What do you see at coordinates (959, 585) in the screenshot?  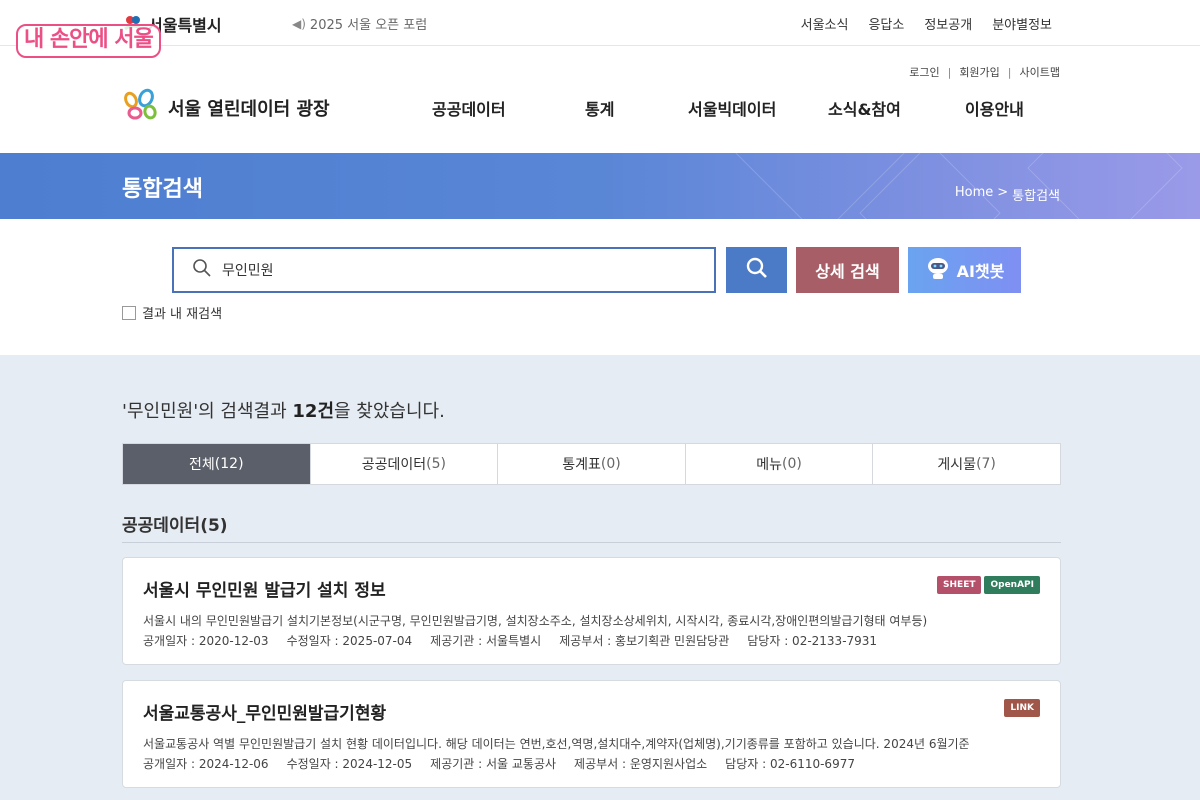 I see `format-badge-sheet: SHEET` at bounding box center [959, 585].